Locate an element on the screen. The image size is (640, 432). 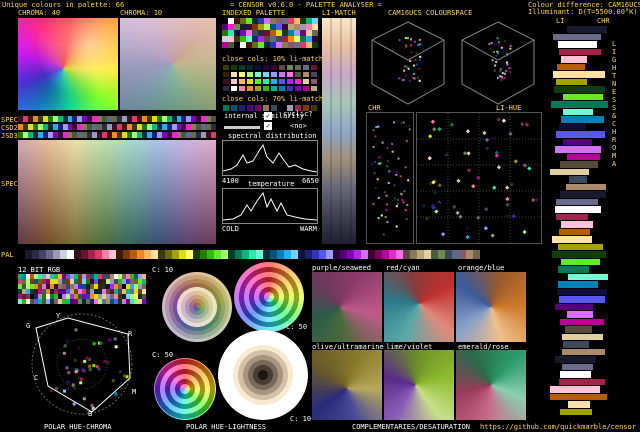
cyclic-checkbox: ✓ is located at coordinates (268, 126).